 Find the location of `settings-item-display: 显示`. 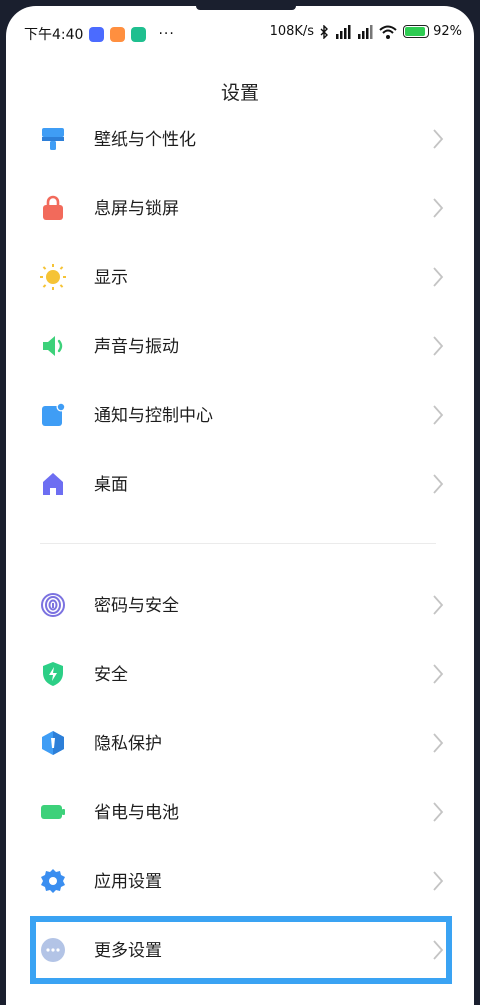

settings-item-display: 显示 is located at coordinates (240, 277).